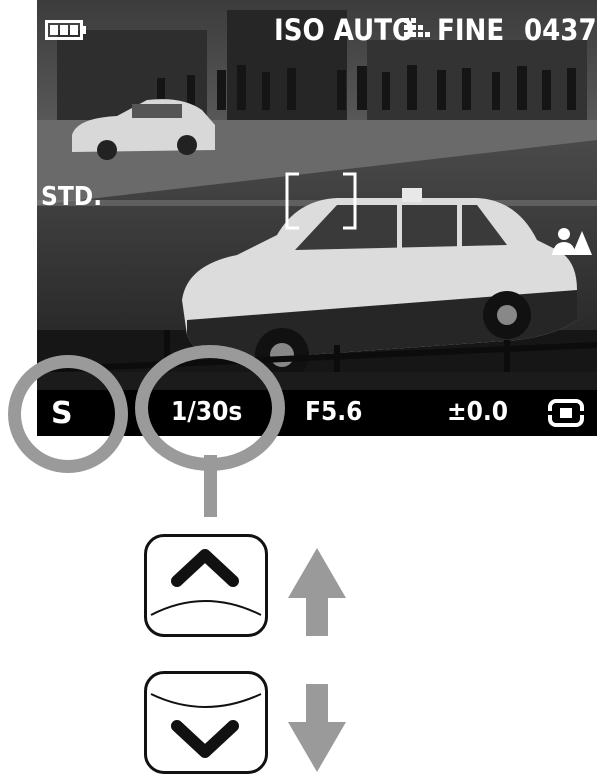  Describe the element at coordinates (566, 413) in the screenshot. I see `multi-segment-metering-icon` at that location.